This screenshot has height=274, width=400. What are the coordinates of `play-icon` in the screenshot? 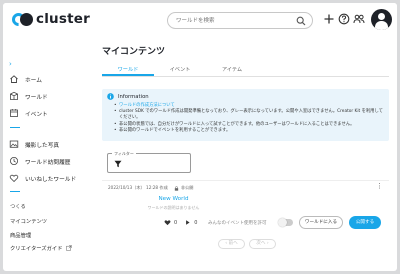 It's located at (188, 222).